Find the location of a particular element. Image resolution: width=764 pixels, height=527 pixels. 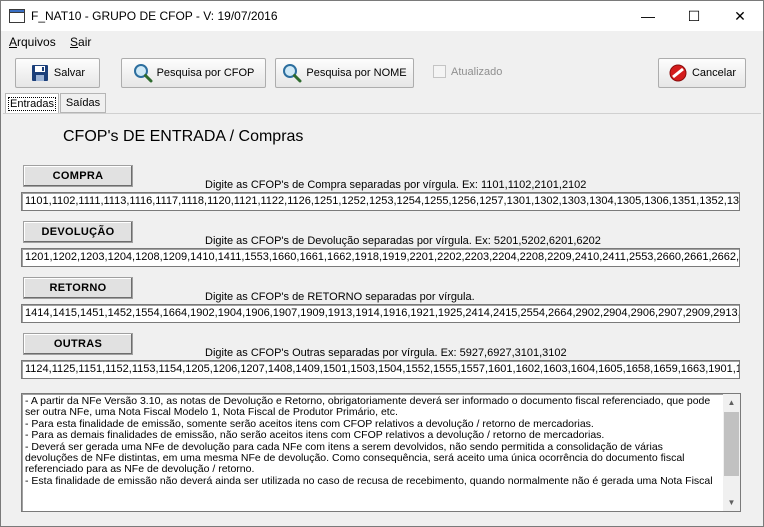

app-window-icon is located at coordinates (17, 16).